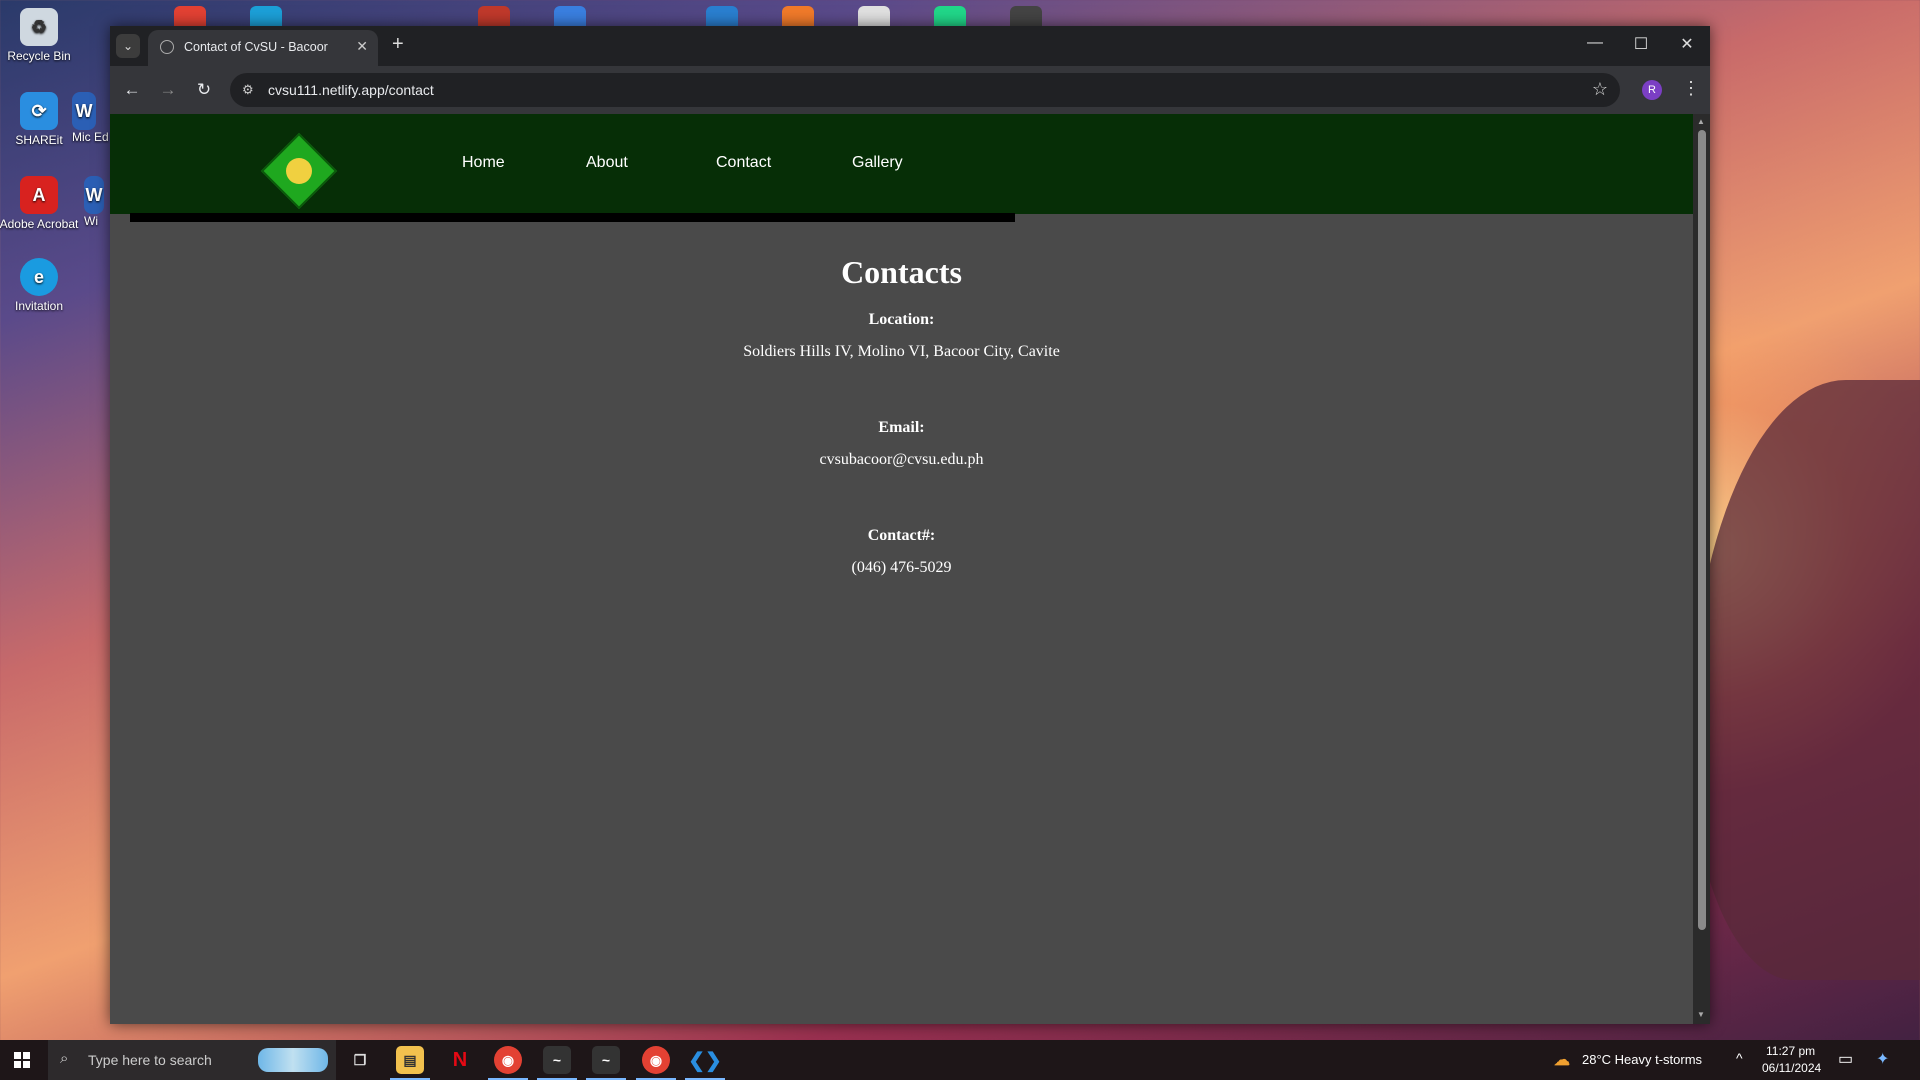 This screenshot has width=1920, height=1080. I want to click on desktop-icon-mic-ed: W Mic Ed, so click(92, 118).